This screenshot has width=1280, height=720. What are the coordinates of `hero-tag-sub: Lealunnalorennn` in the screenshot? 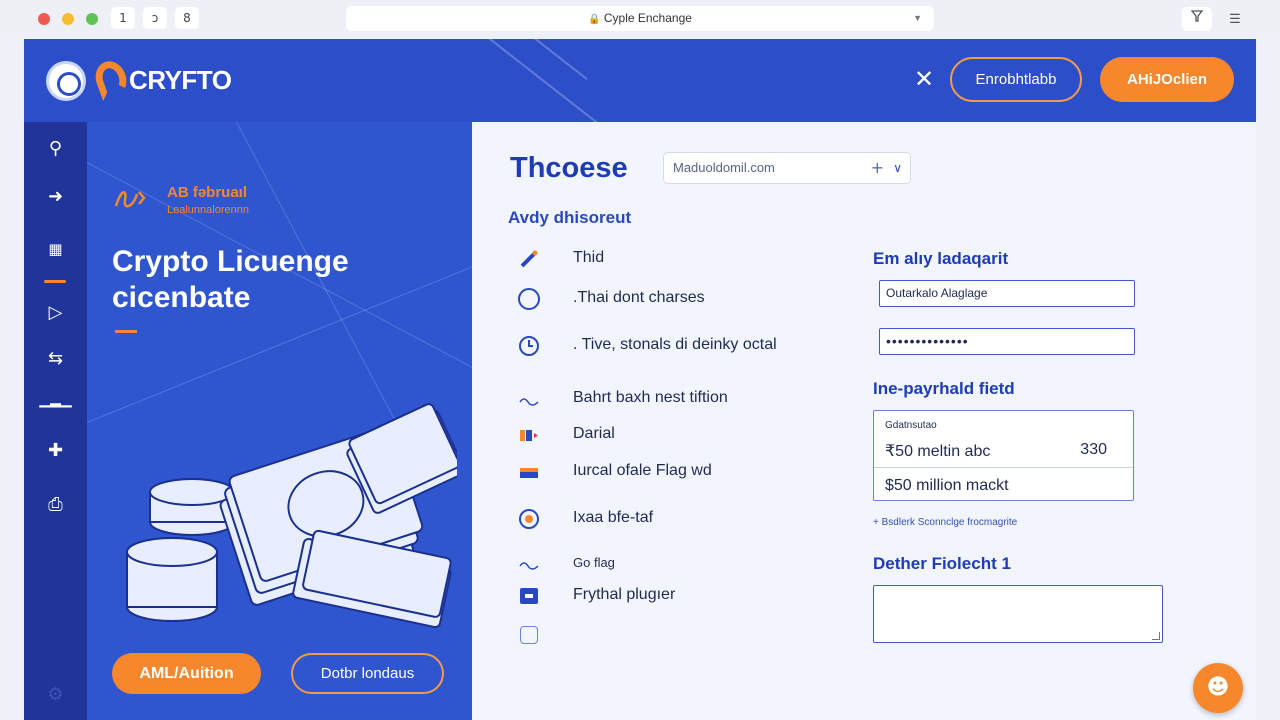 It's located at (208, 210).